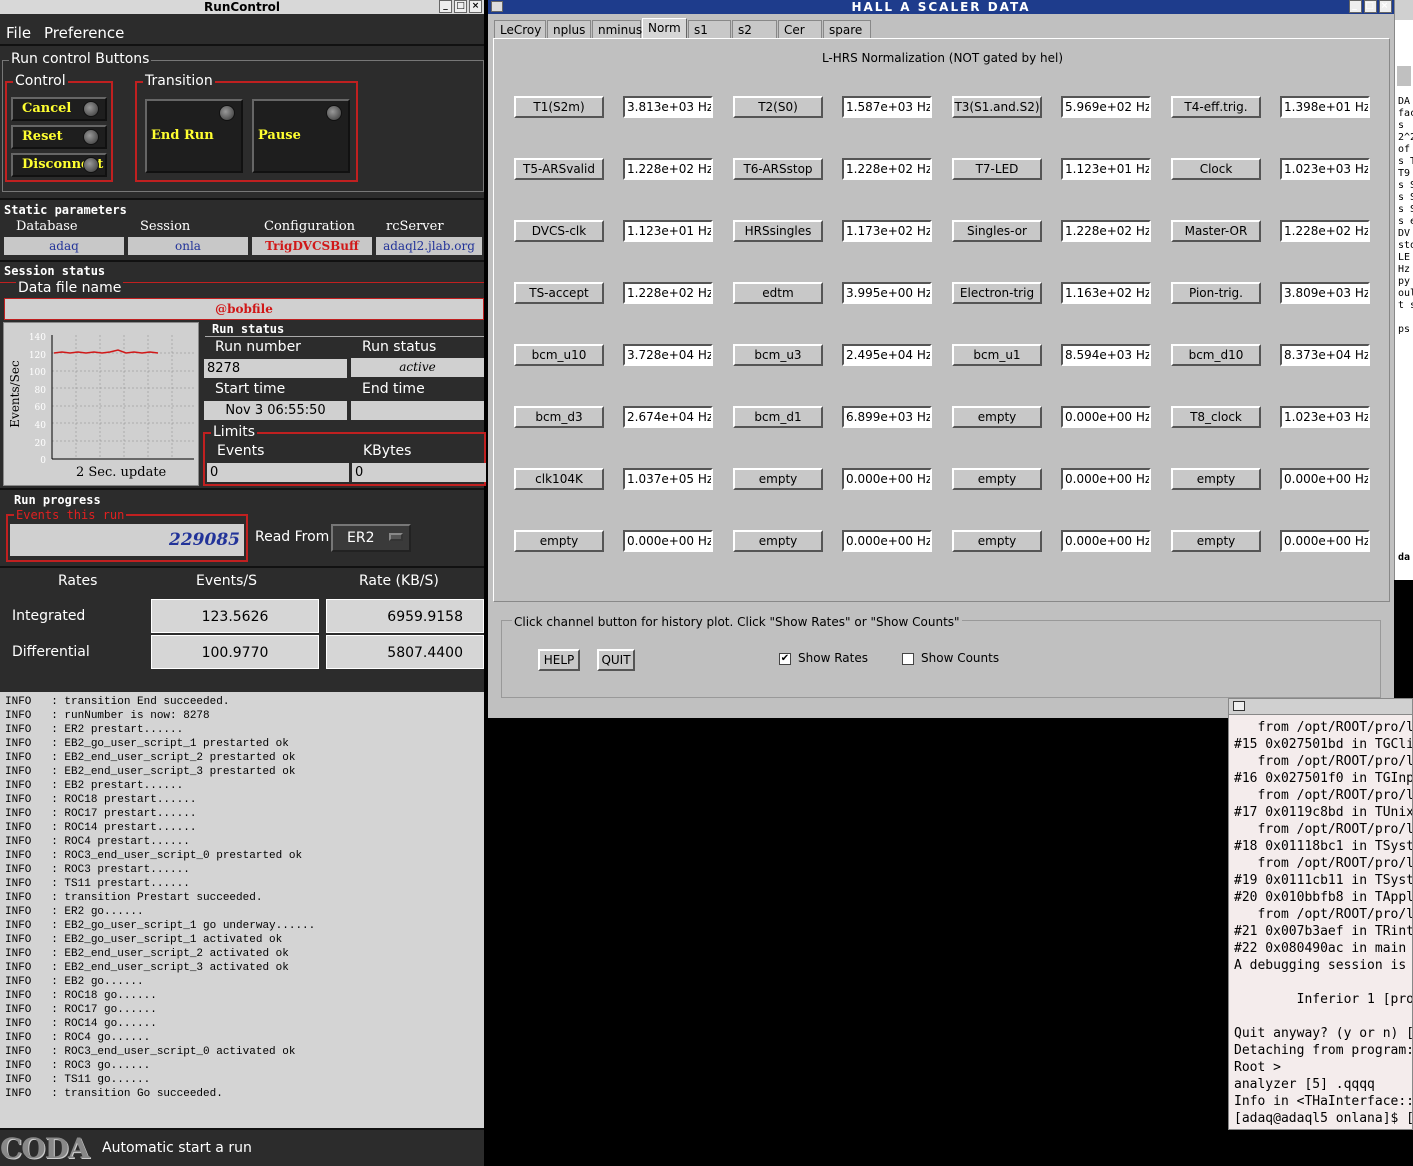 The image size is (1413, 1166). Describe the element at coordinates (165, 226) in the screenshot. I see `session-header: Session` at that location.